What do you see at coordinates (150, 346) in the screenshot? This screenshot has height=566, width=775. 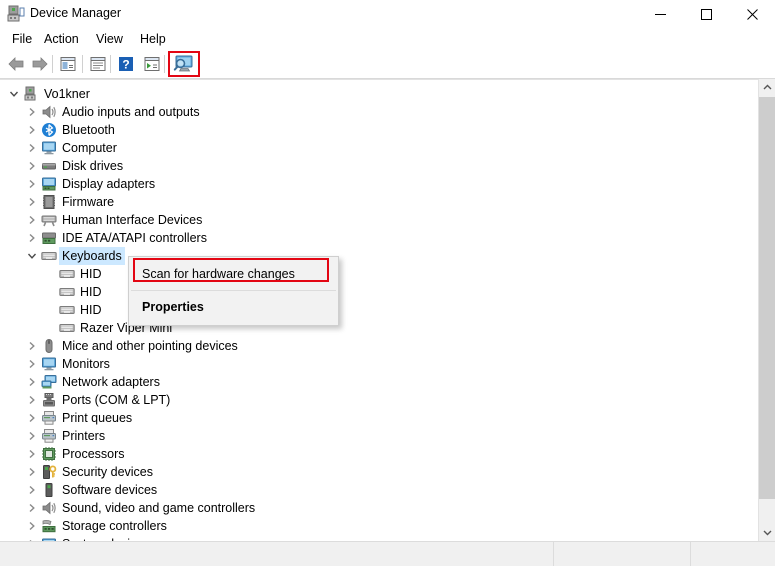 I see `tree-item-label: Mice and other pointing devices` at bounding box center [150, 346].